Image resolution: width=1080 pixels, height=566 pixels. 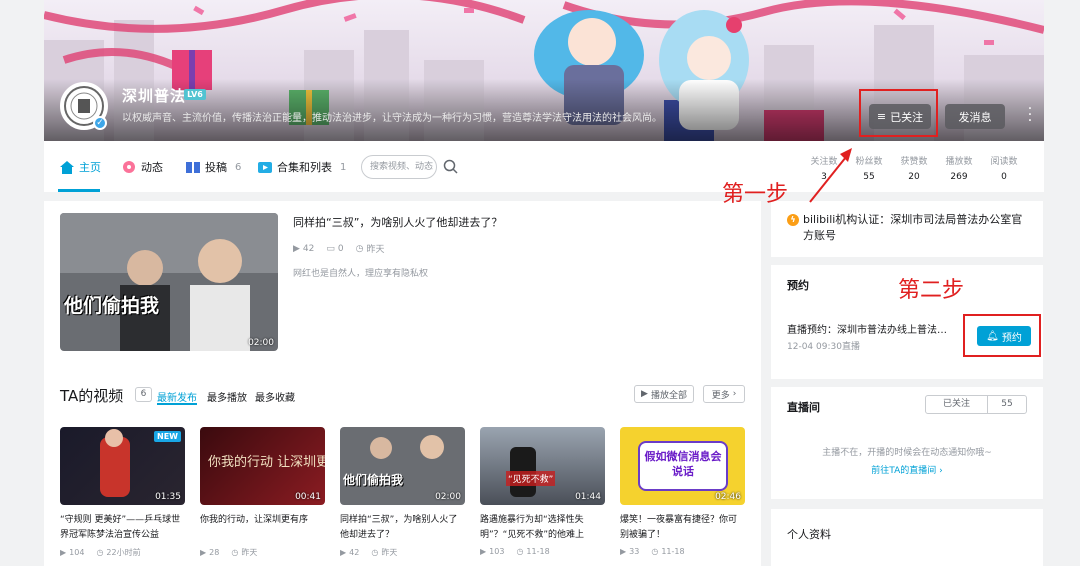 I want to click on search-icon, so click(x=450, y=166).